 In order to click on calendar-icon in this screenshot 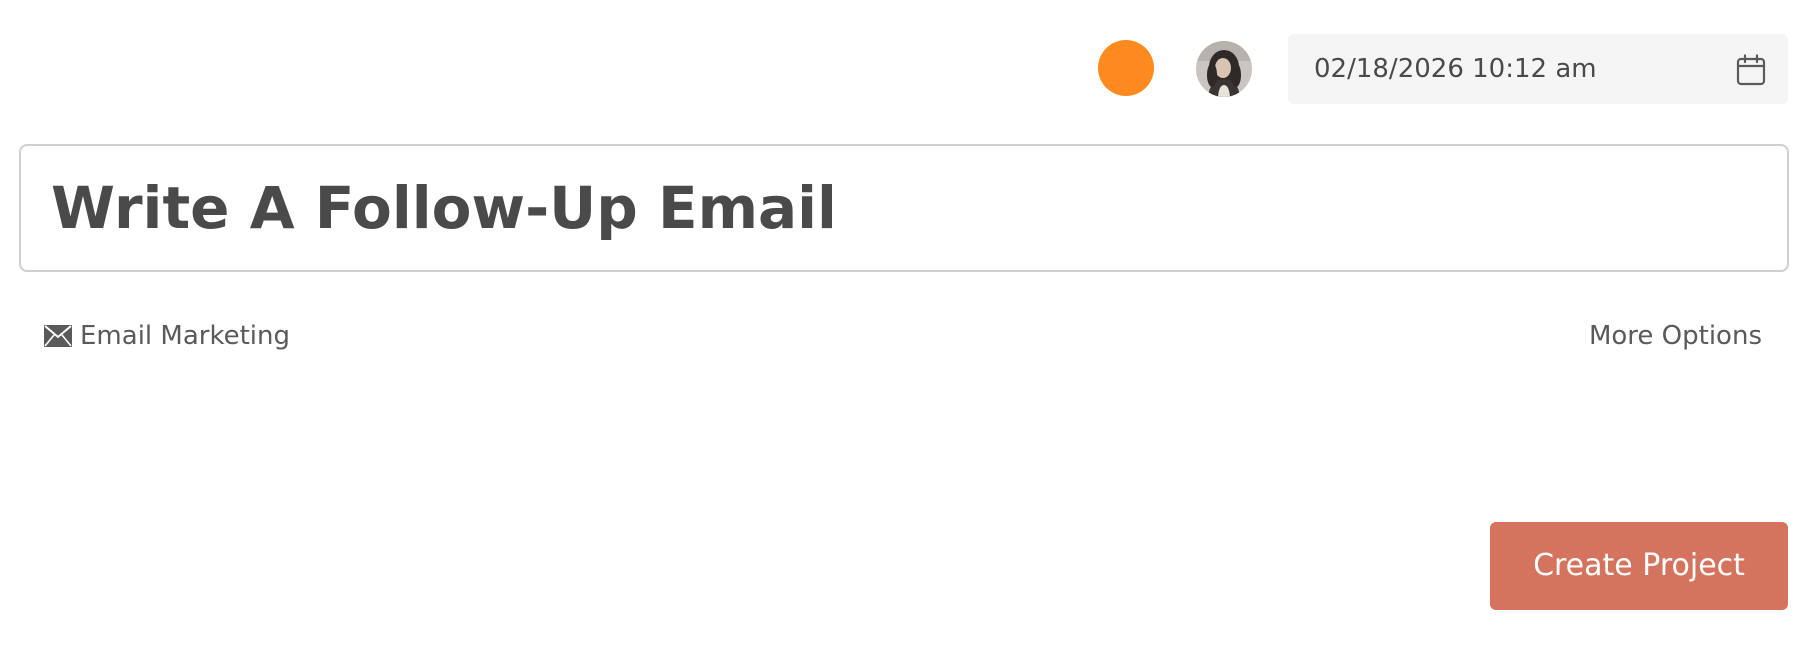, I will do `click(1751, 70)`.